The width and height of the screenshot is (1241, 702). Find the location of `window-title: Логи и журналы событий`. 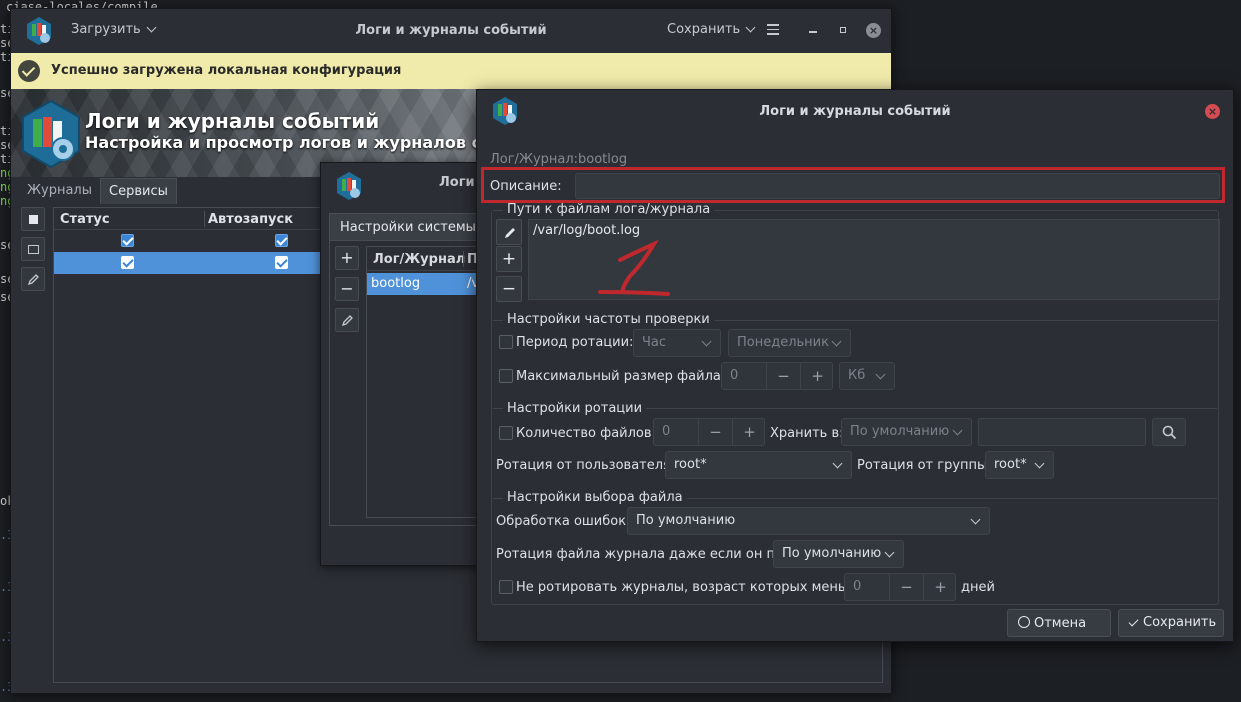

window-title: Логи и журналы событий is located at coordinates (451, 30).